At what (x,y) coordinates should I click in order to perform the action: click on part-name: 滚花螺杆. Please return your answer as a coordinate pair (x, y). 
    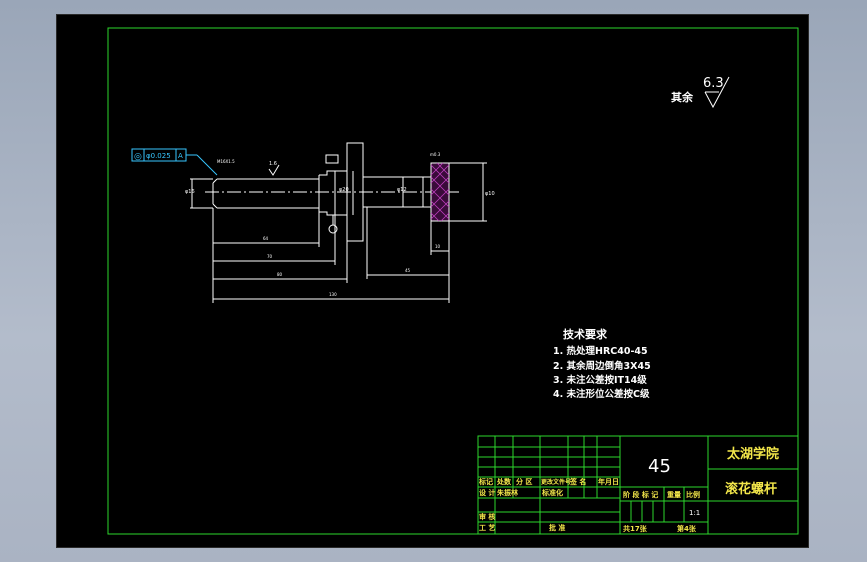
    Looking at the image, I should click on (751, 489).